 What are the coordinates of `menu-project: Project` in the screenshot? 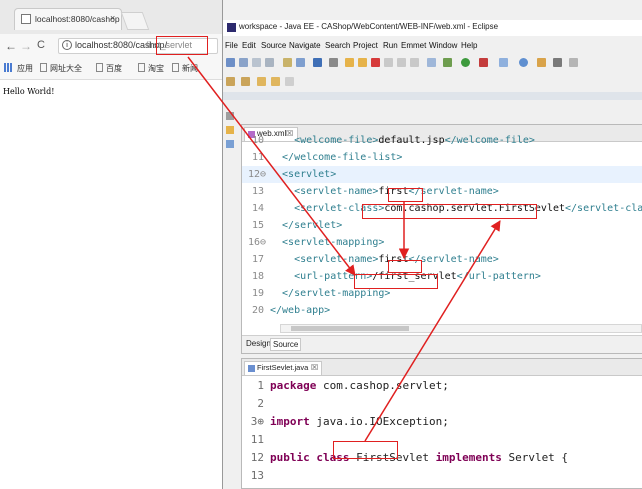 It's located at (365, 45).